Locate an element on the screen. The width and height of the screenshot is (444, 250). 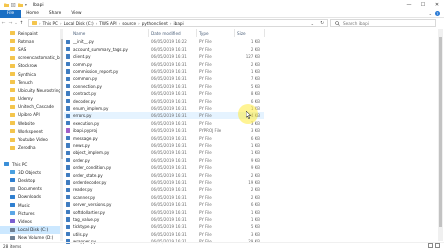
nav-item: Workspeent is located at coordinates (30, 131).